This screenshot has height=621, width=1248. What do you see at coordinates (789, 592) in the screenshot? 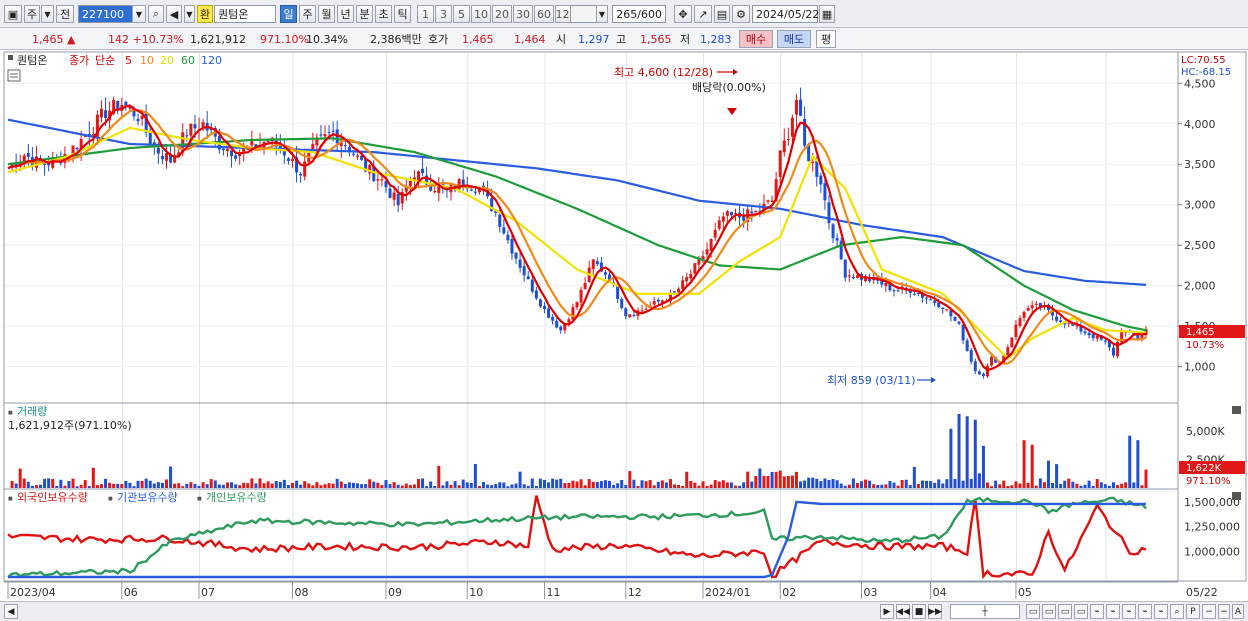
I see `x-tick-label: 02` at bounding box center [789, 592].